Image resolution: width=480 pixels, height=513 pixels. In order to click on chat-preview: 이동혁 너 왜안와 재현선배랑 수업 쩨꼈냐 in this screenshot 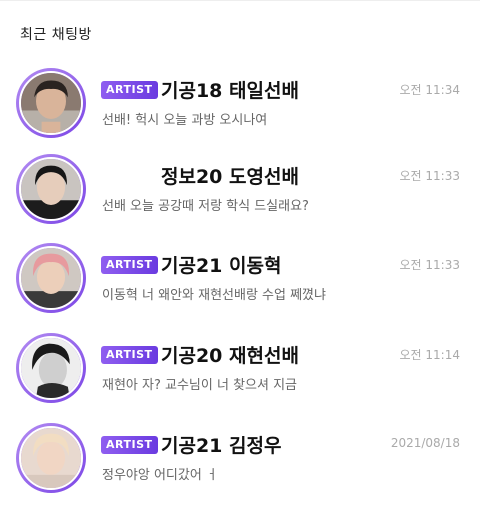, I will do `click(214, 295)`.